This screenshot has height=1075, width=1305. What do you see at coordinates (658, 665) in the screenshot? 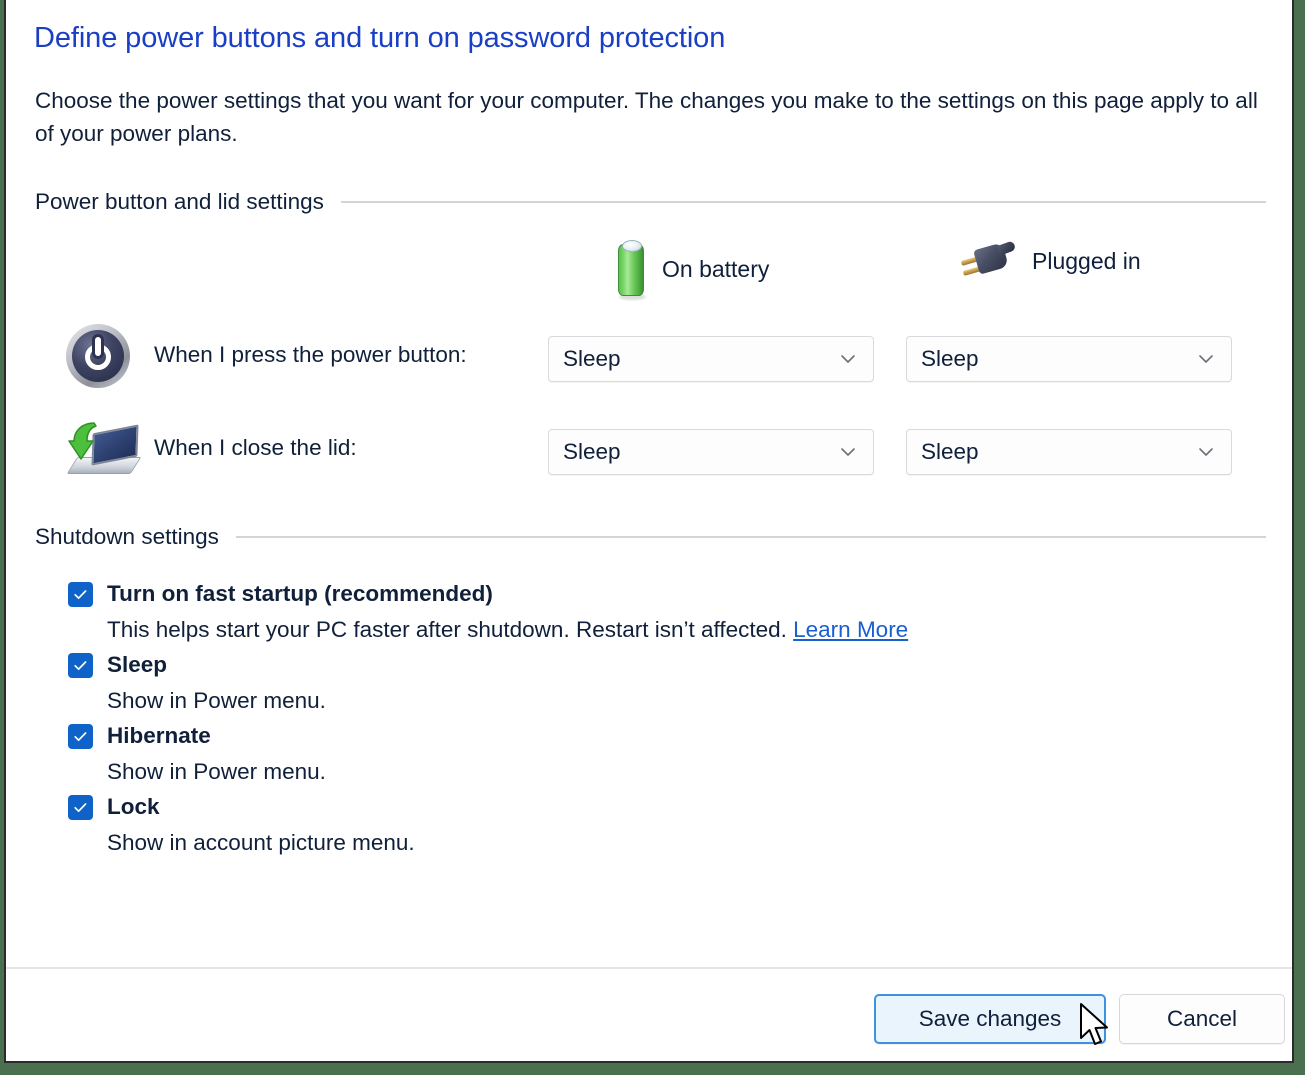
I see `checkbox-row-sleep: Sleep` at bounding box center [658, 665].